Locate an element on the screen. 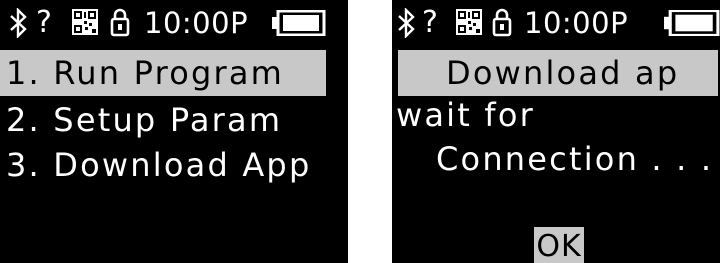 This screenshot has height=263, width=720. menu-item-download-app: 3. Download App is located at coordinates (174, 165).